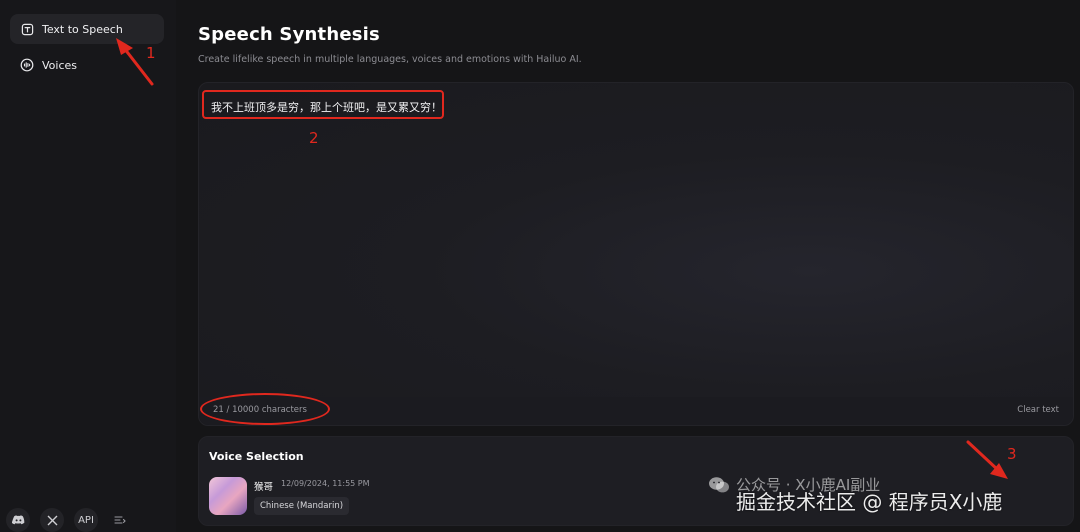 This screenshot has height=532, width=1080. Describe the element at coordinates (151, 53) in the screenshot. I see `annotation-number-1: 1` at that location.